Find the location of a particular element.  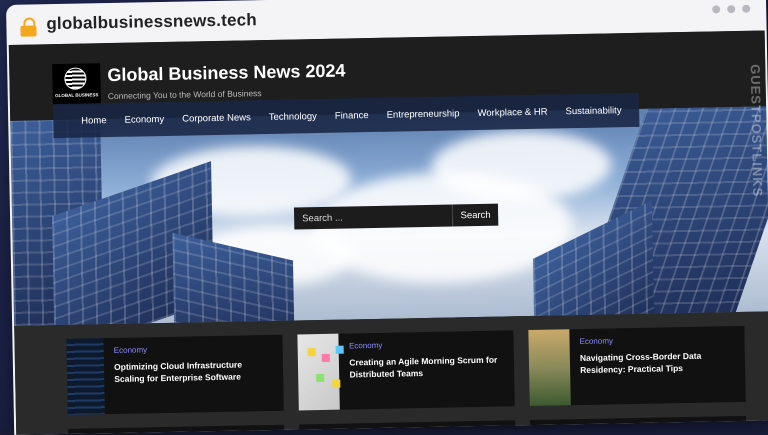

search-button: Search is located at coordinates (475, 215).